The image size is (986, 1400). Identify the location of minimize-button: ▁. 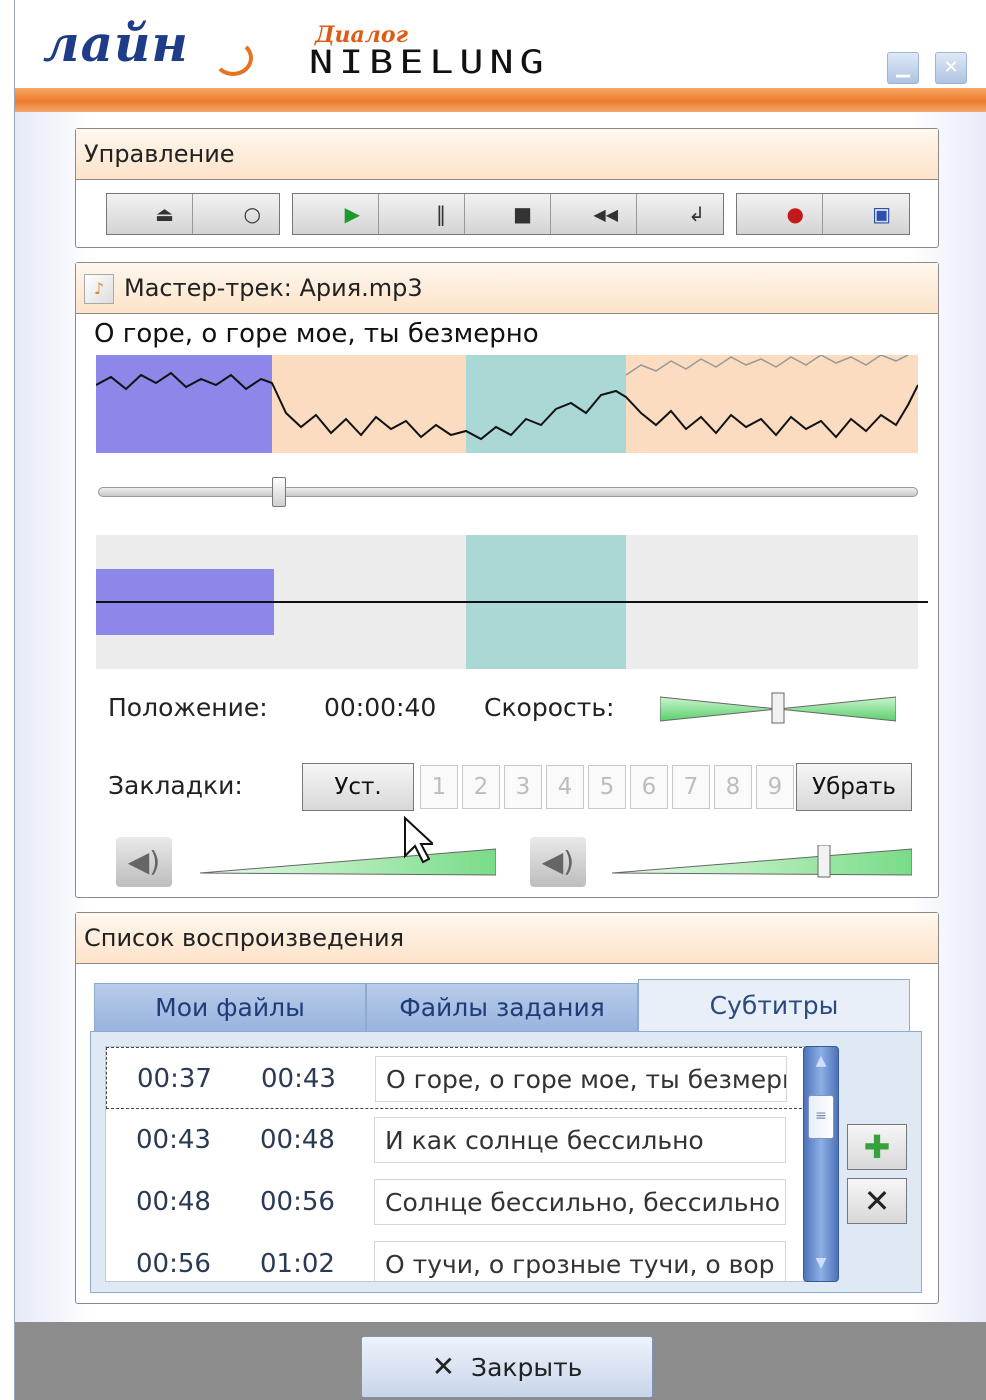
(903, 68).